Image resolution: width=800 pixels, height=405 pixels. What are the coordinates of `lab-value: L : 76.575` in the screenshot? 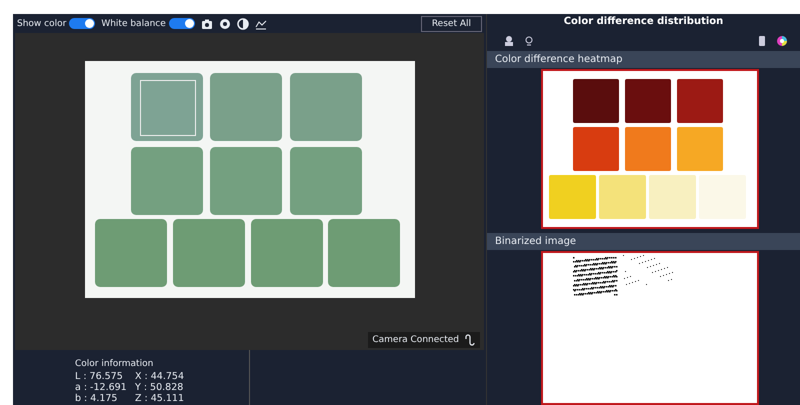 It's located at (99, 376).